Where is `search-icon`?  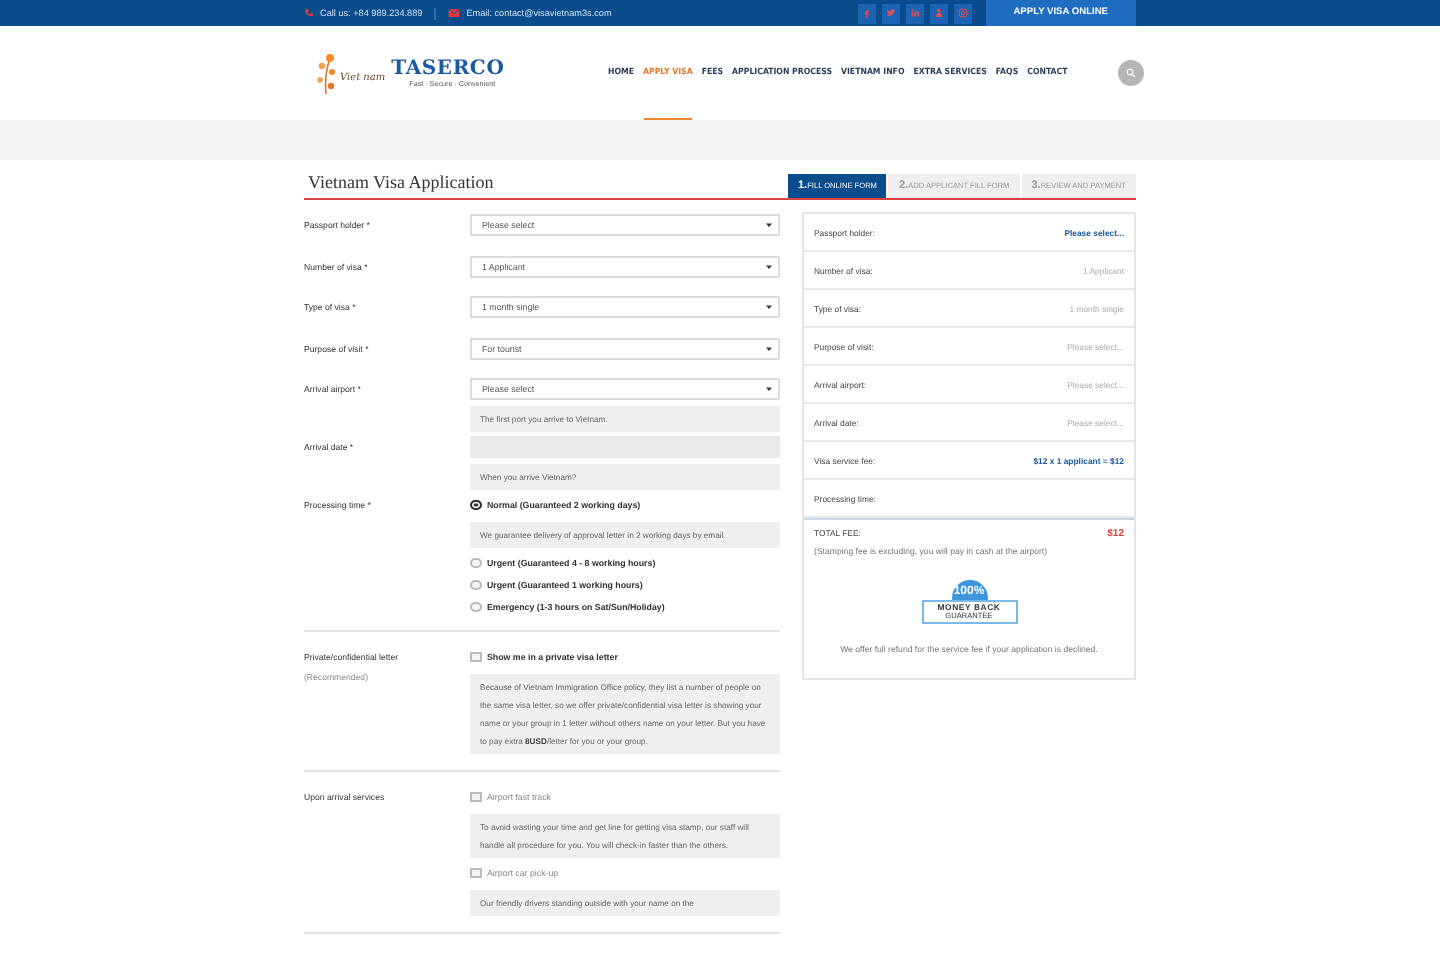
search-icon is located at coordinates (1131, 73).